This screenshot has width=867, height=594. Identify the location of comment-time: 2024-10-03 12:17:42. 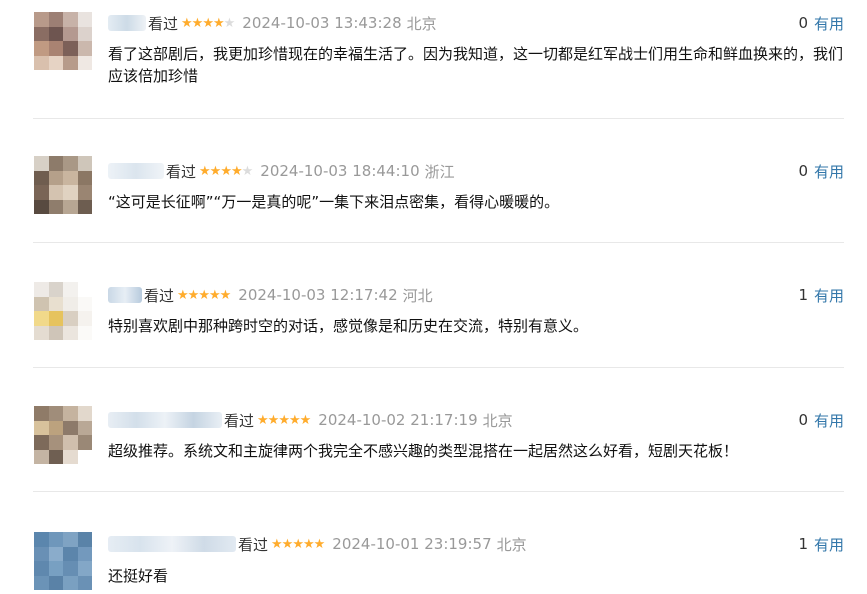
(318, 295).